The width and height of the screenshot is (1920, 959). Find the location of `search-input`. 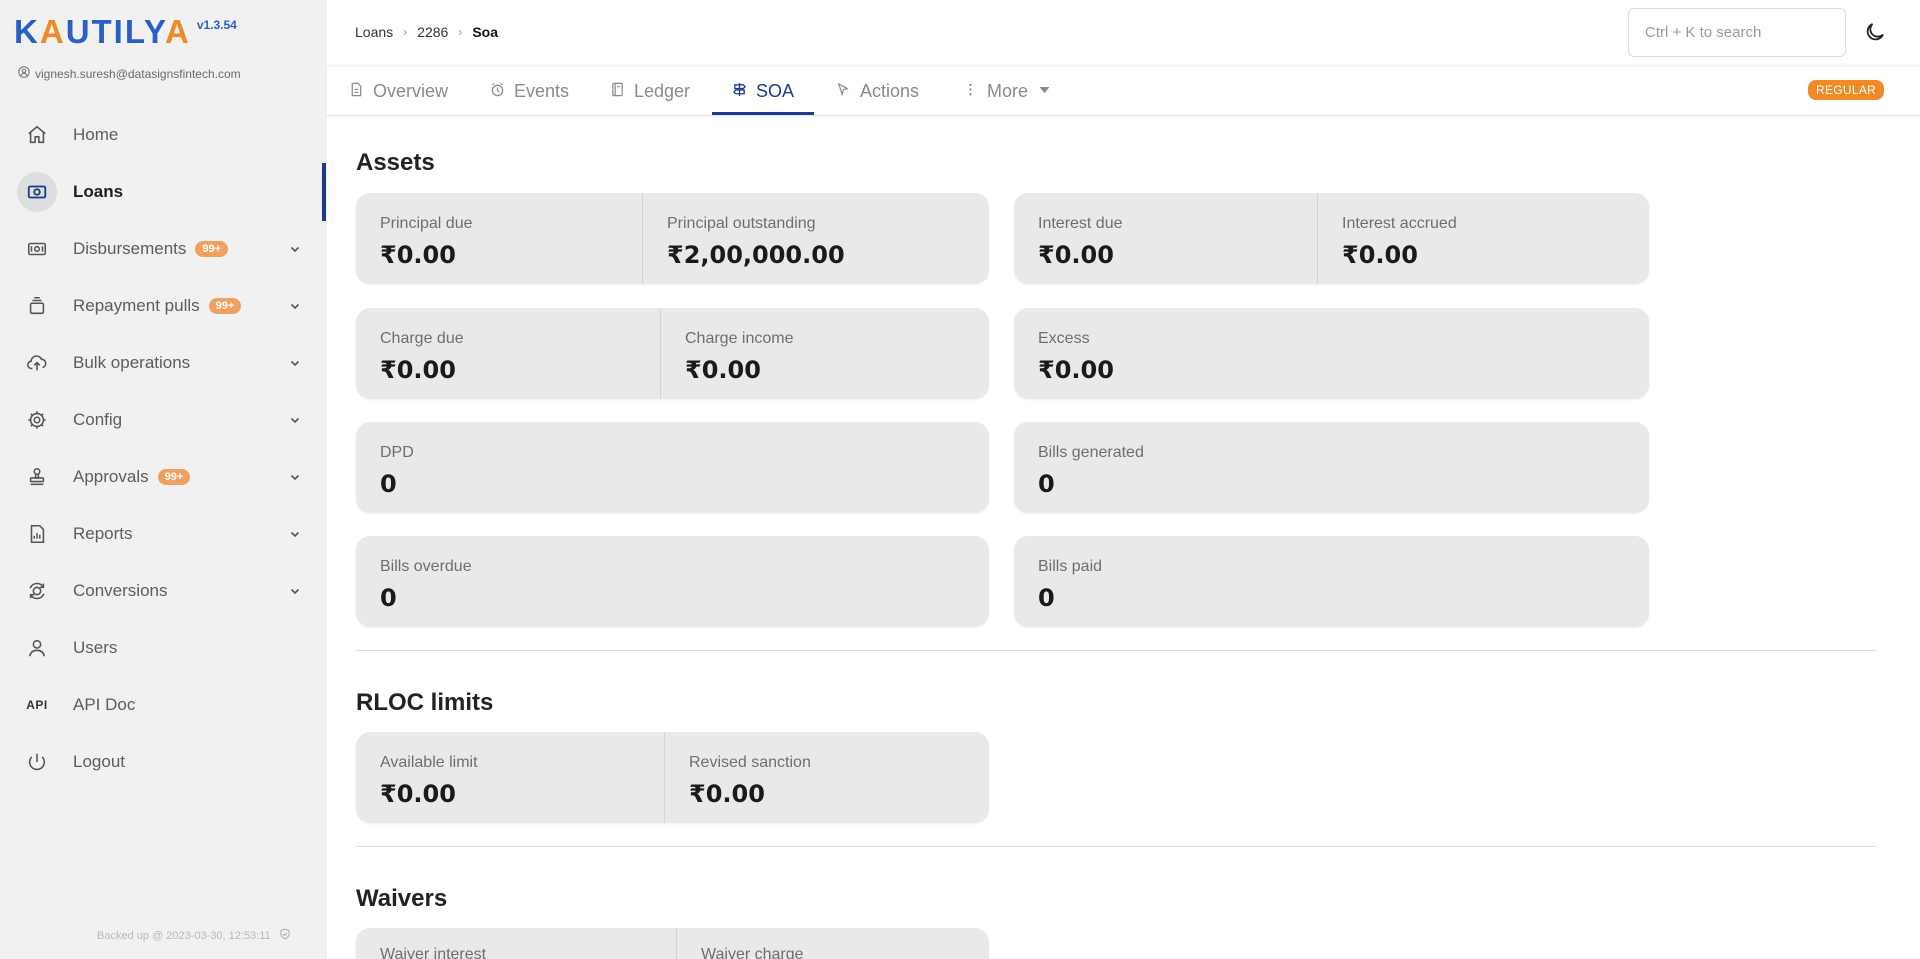

search-input is located at coordinates (1737, 32).